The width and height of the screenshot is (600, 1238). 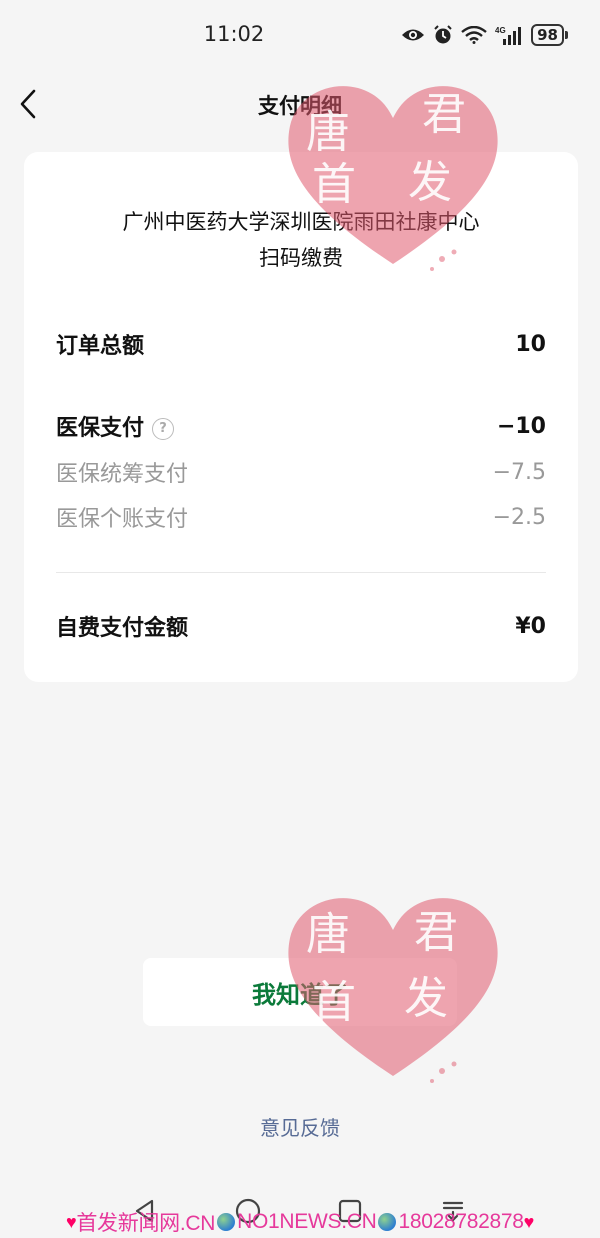 What do you see at coordinates (509, 35) in the screenshot?
I see `signal-icon: 4G` at bounding box center [509, 35].